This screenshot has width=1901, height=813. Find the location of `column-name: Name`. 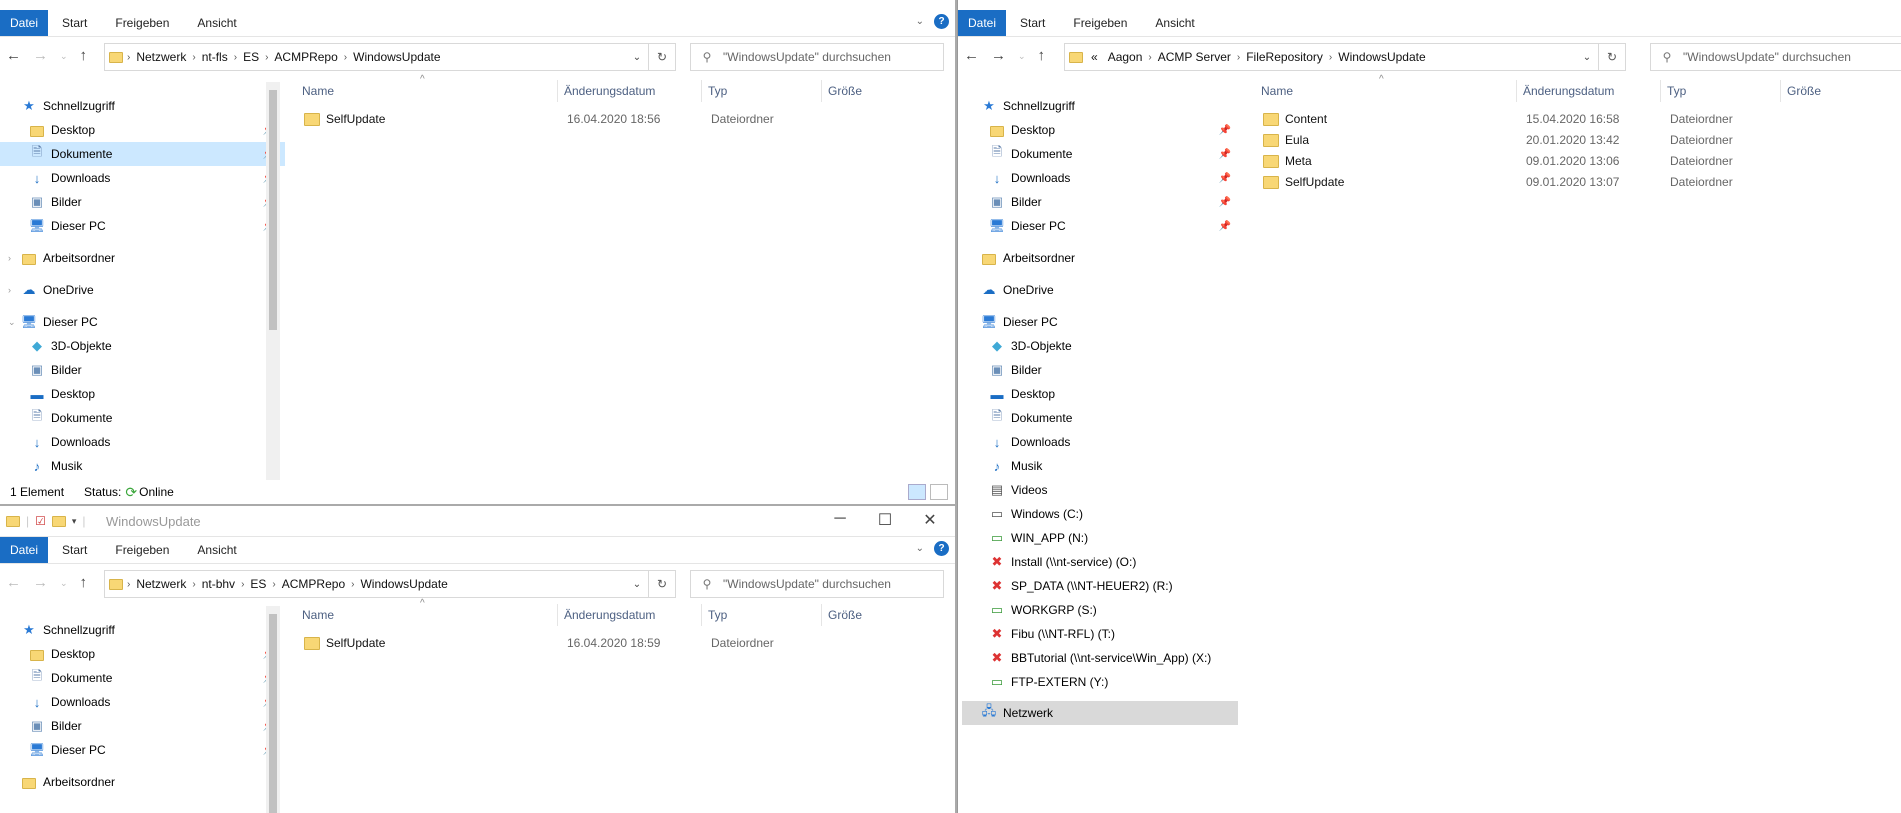

column-name: Name is located at coordinates (427, 615).